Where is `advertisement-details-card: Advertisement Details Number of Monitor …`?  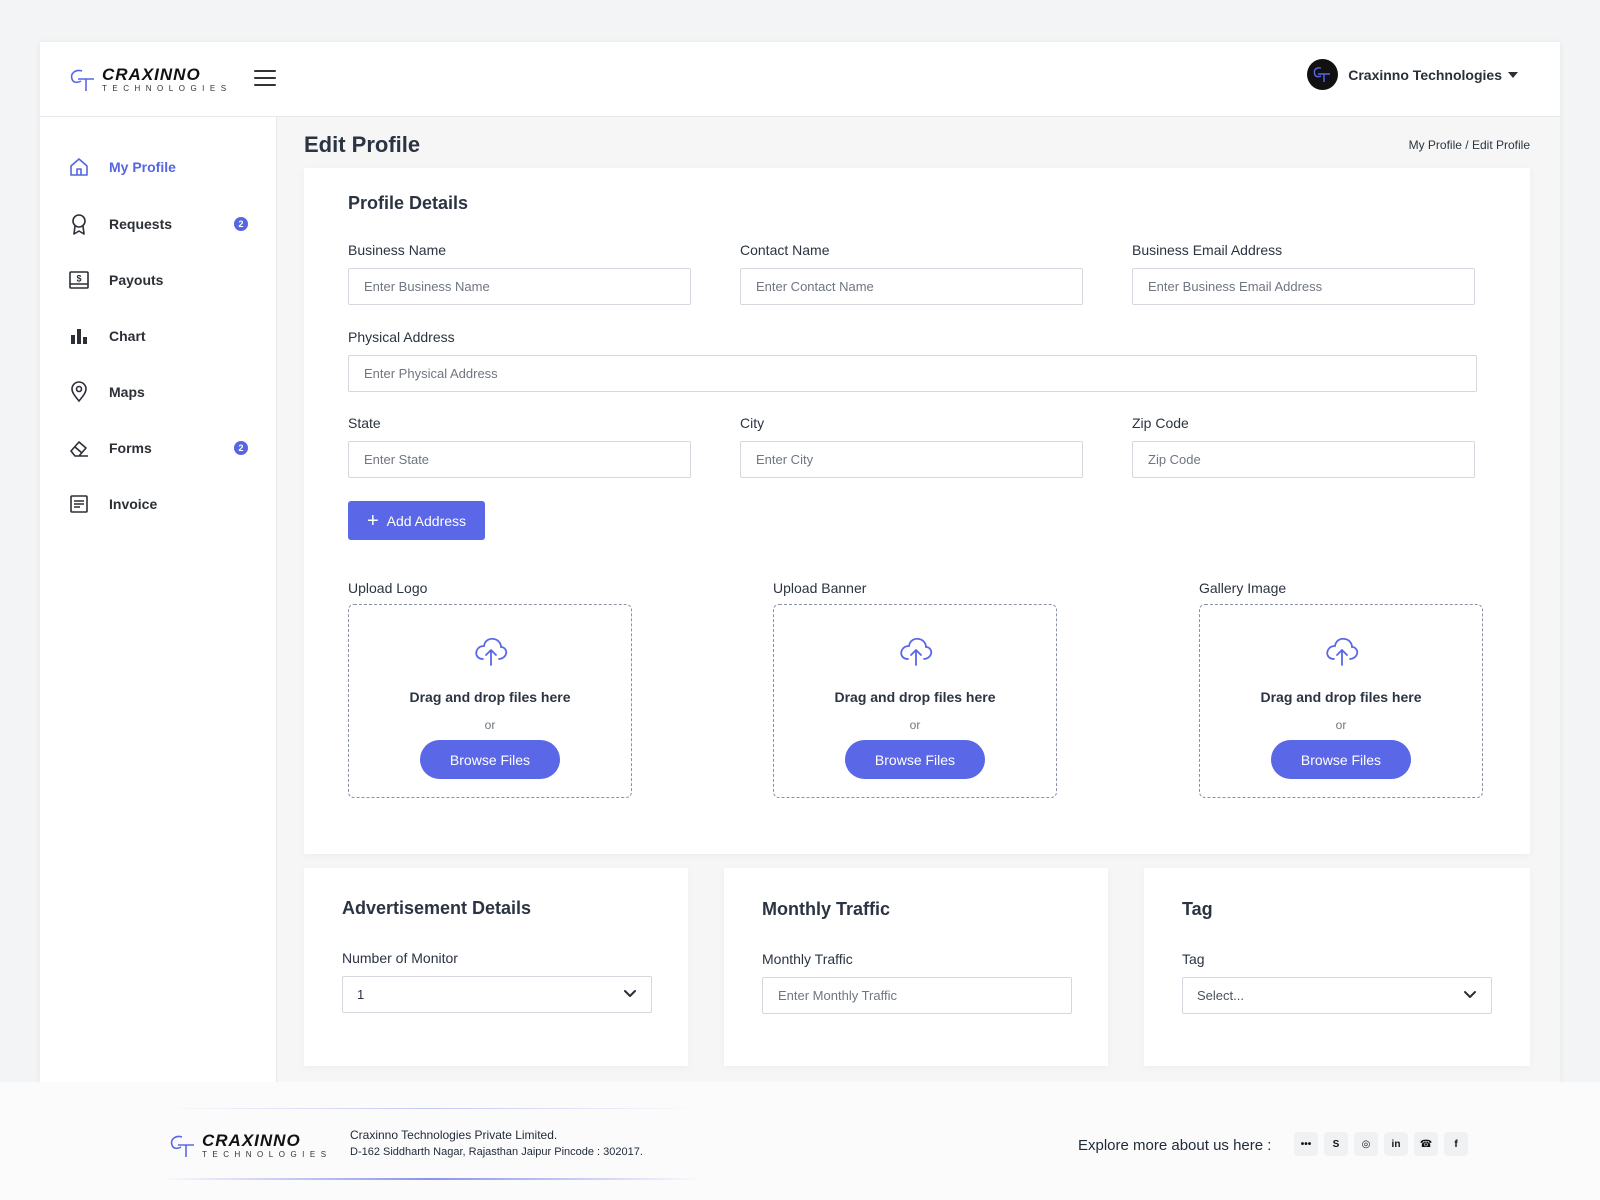 advertisement-details-card: Advertisement Details Number of Monitor … is located at coordinates (496, 967).